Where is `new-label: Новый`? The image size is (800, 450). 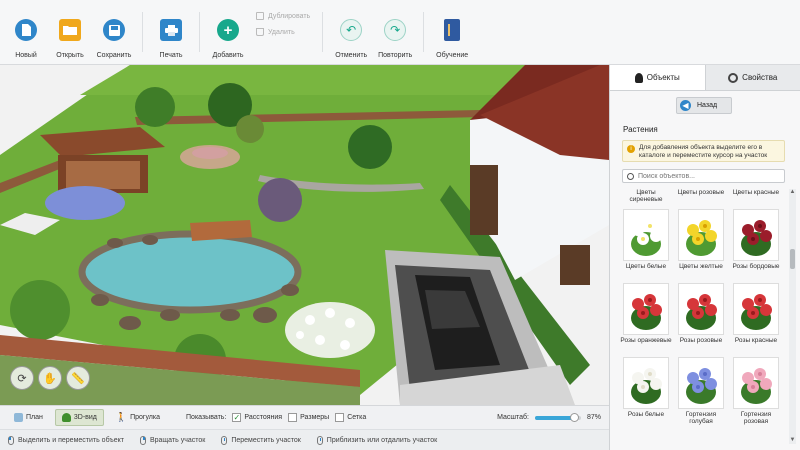 new-label: Новый is located at coordinates (26, 55).